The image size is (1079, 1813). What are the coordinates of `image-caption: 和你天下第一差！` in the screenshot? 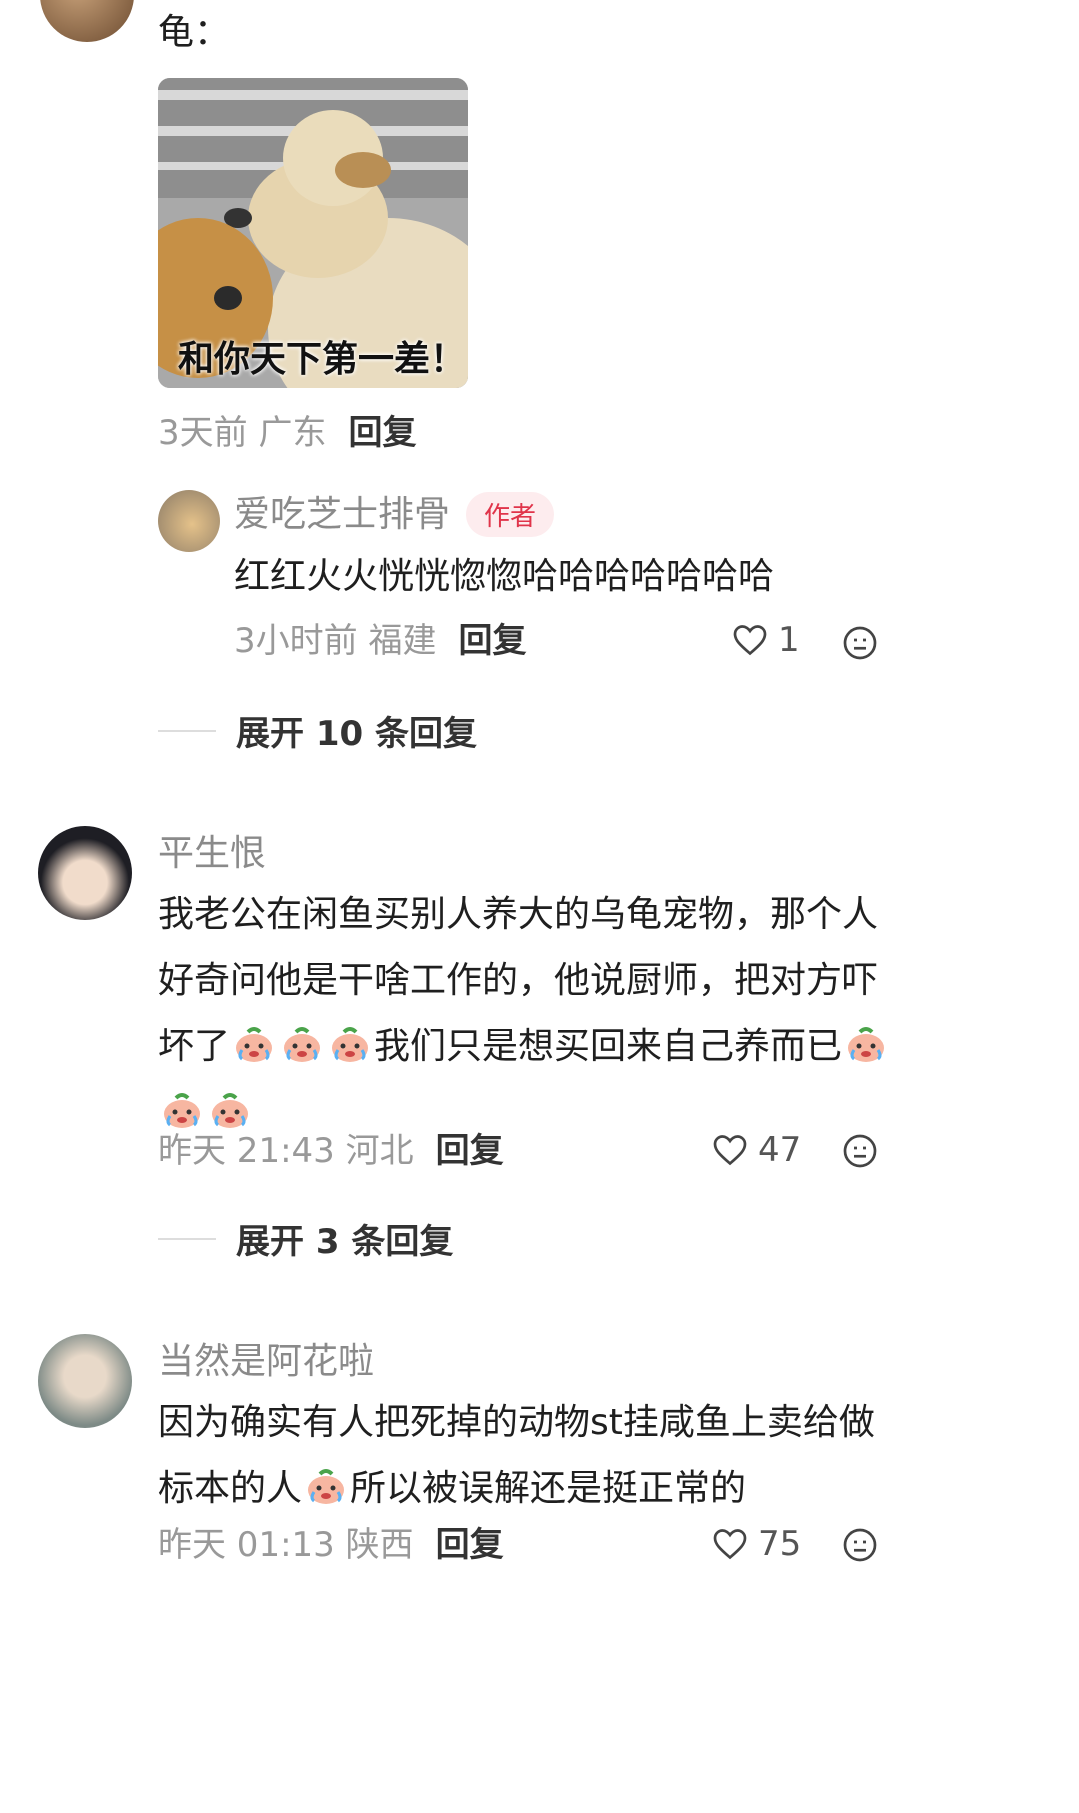 It's located at (322, 359).